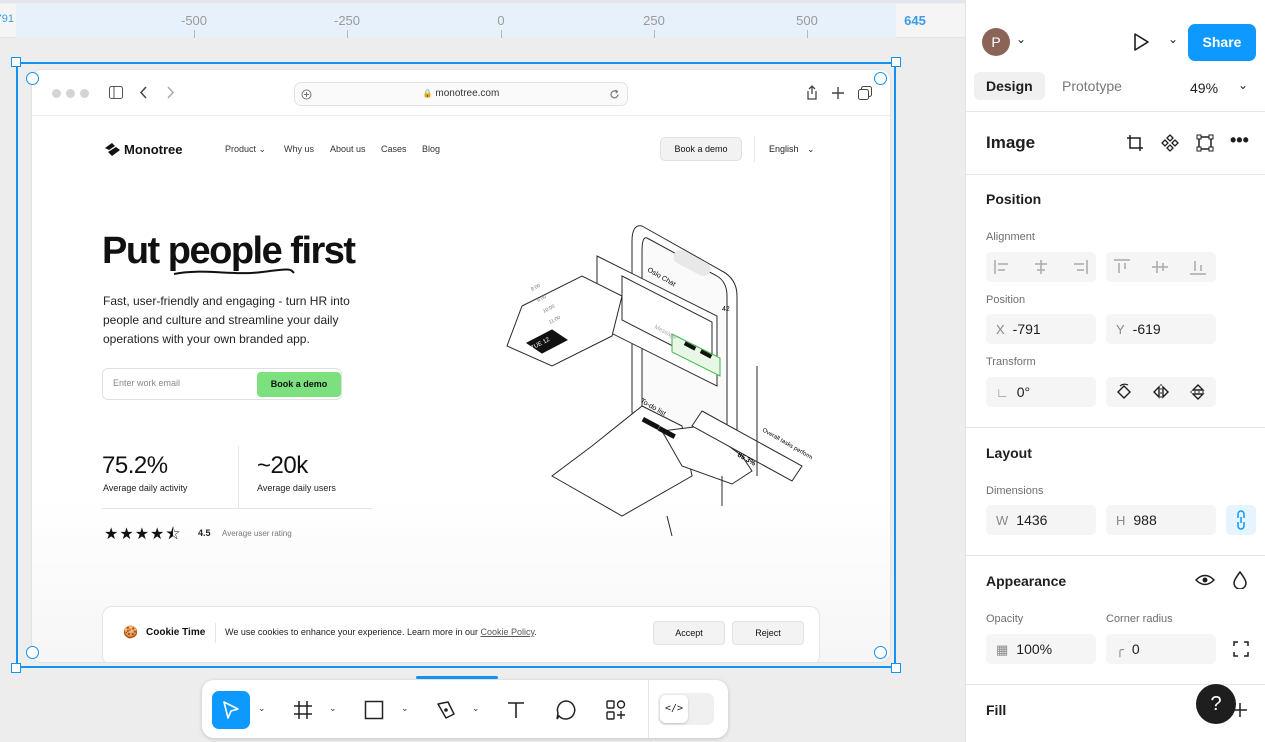 This screenshot has height=742, width=1265. Describe the element at coordinates (1241, 649) in the screenshot. I see `independent-corners-icon` at that location.